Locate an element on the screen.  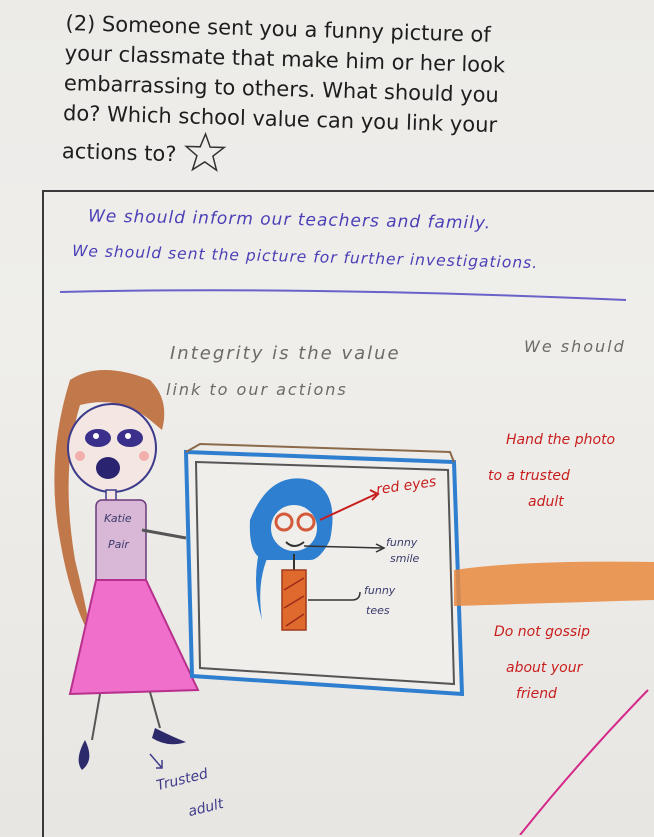
note-no-gossip-1: Do not gossip is located at coordinates (542, 632).